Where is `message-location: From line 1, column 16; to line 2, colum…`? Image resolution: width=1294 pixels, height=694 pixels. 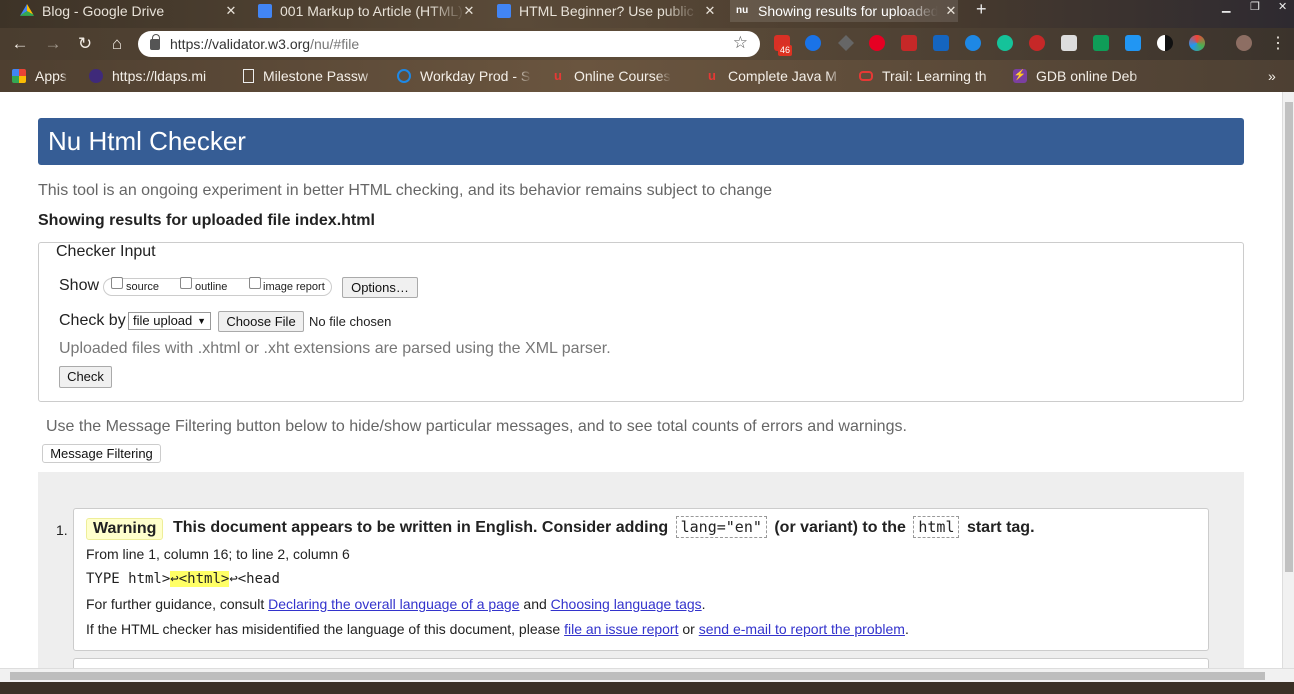
message-location: From line 1, column 16; to line 2, colum… is located at coordinates (218, 554).